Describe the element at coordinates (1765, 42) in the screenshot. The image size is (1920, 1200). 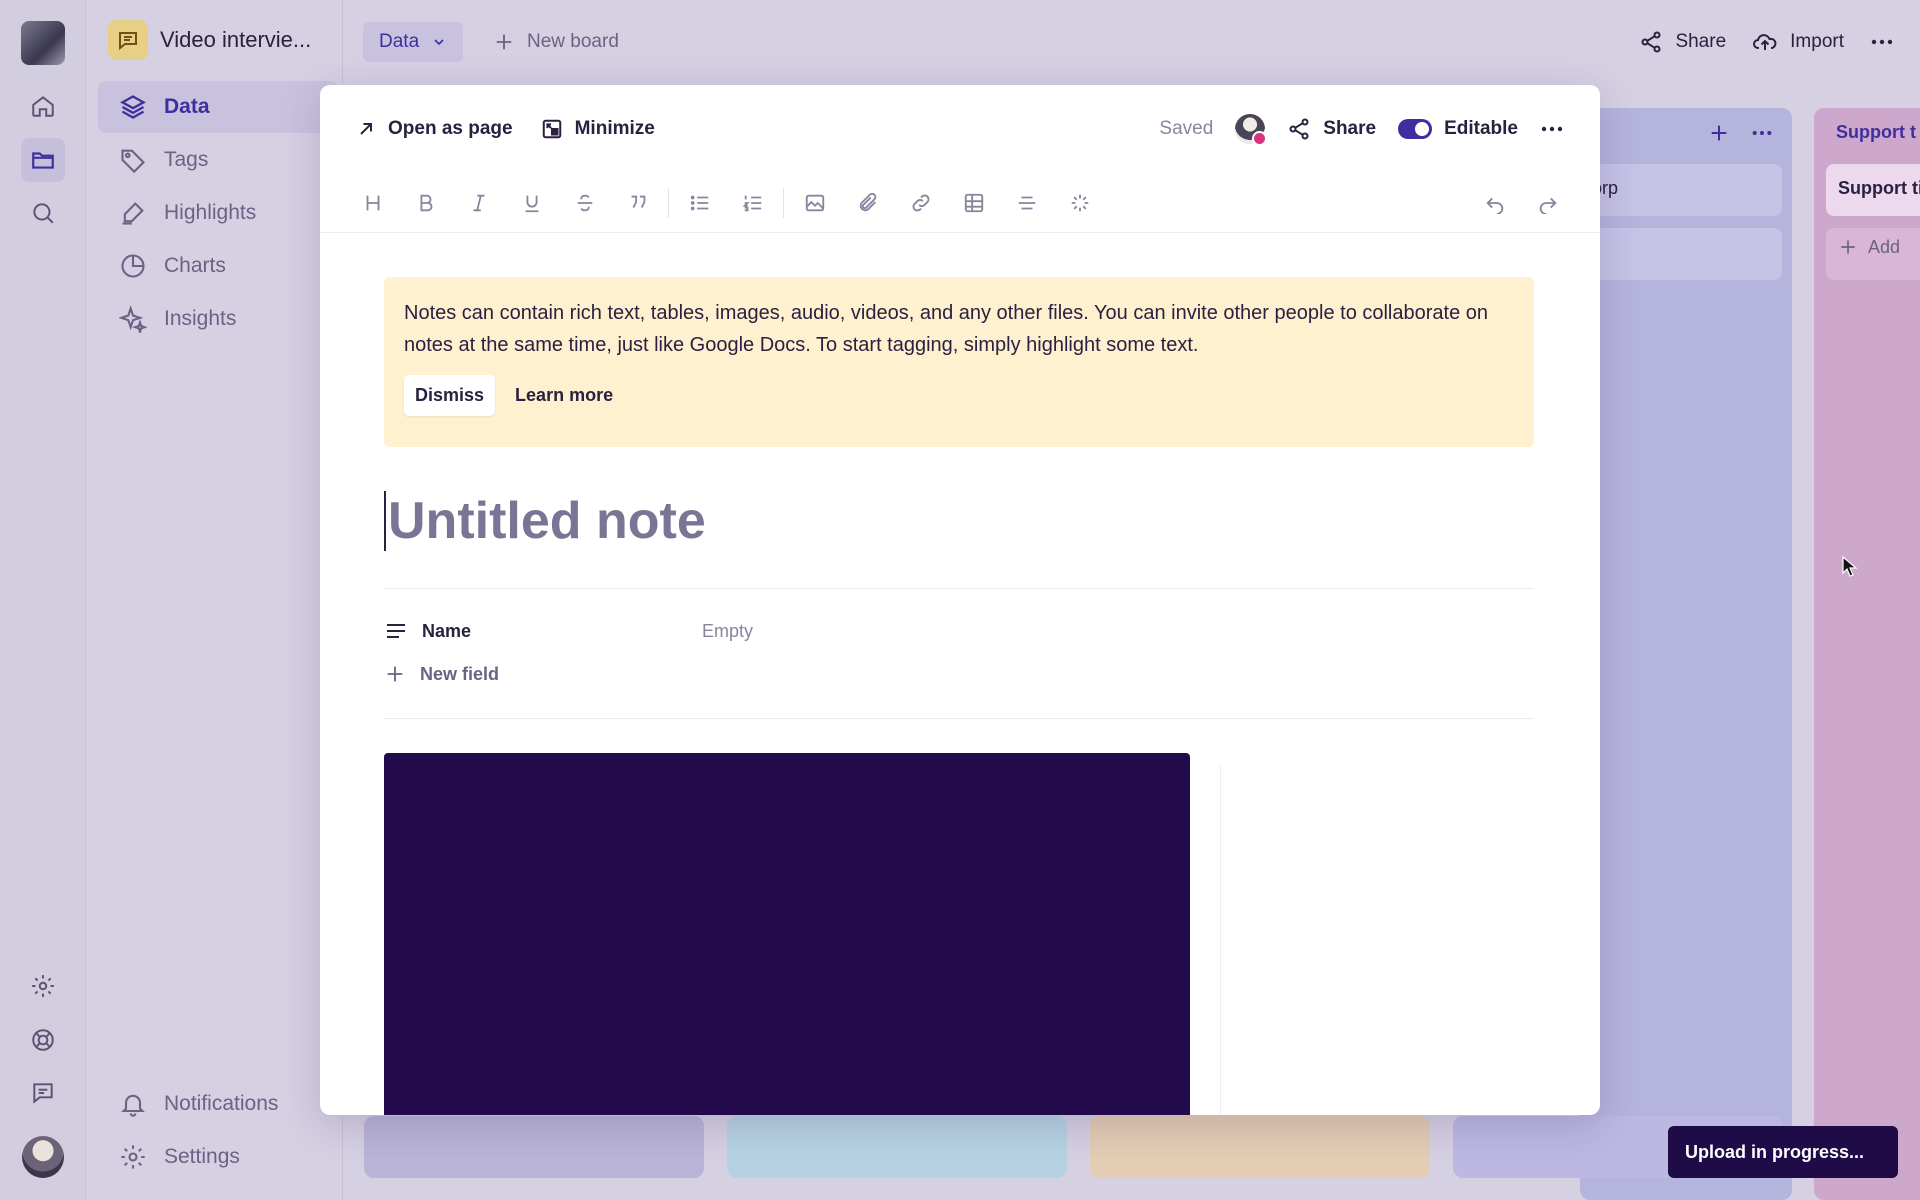
I see `cloud-upload-icon` at that location.